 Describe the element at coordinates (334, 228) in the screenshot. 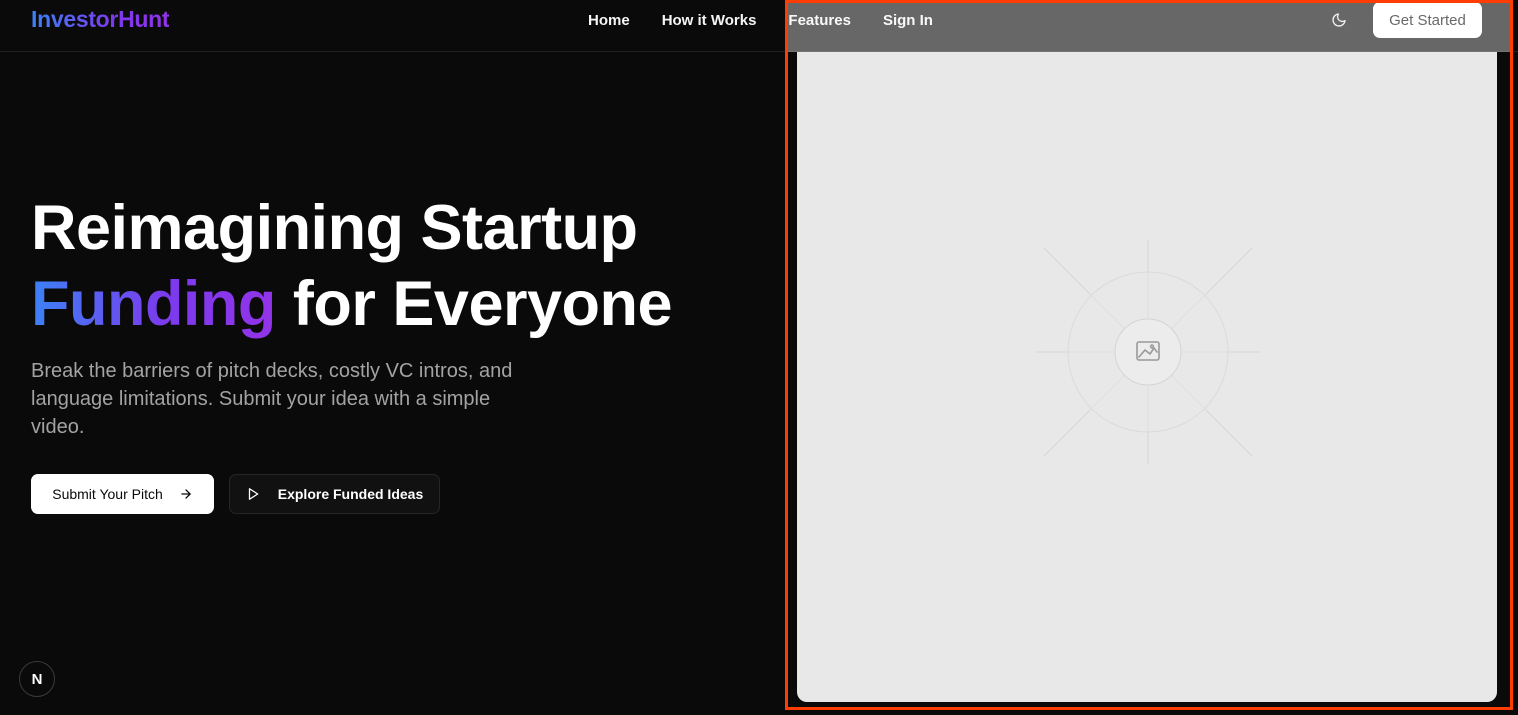

I see `hero-title-line1: Reimagining Startup` at that location.